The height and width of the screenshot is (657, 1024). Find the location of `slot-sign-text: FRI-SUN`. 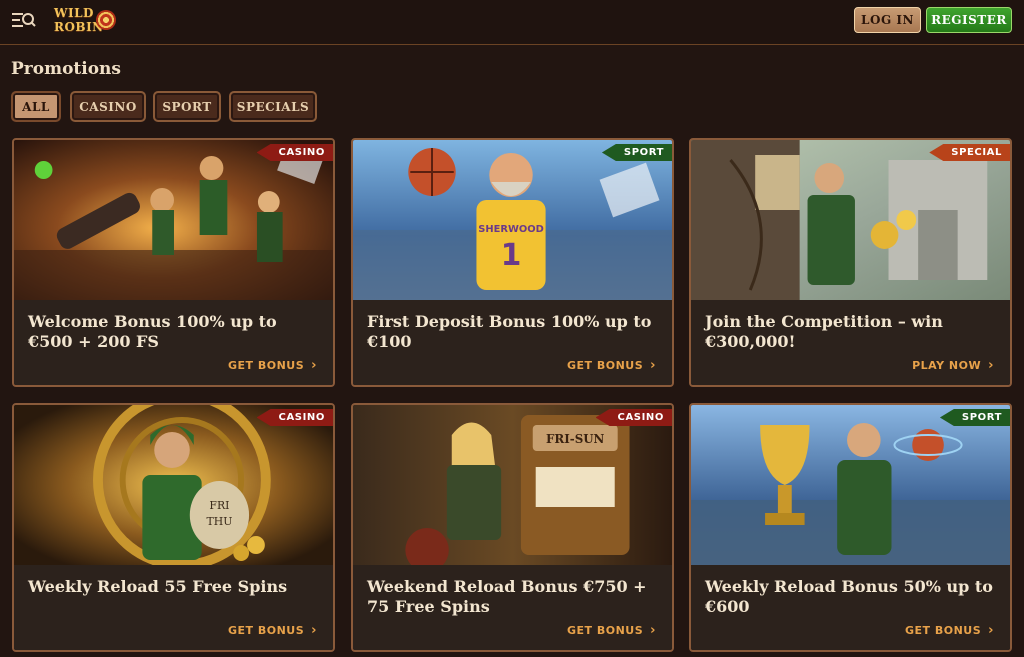

slot-sign-text: FRI-SUN is located at coordinates (575, 439).